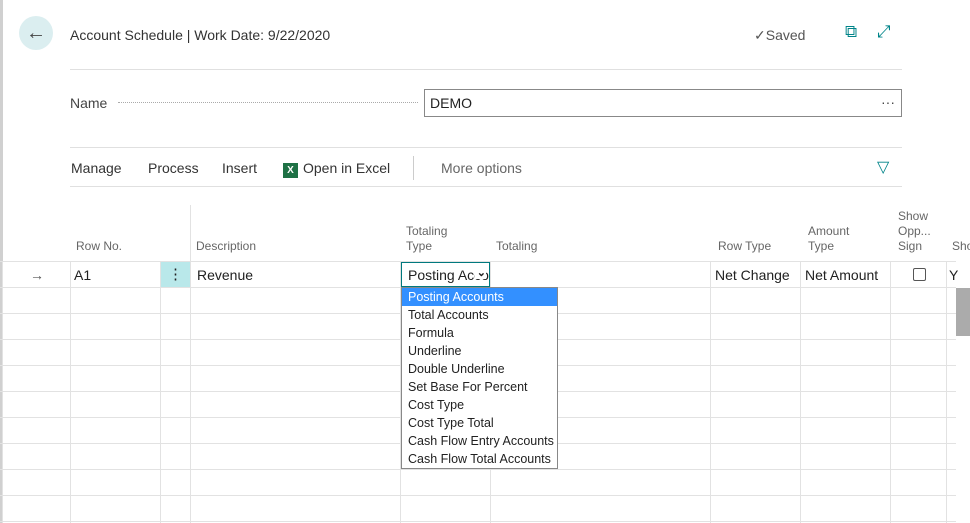 This screenshot has width=970, height=523. Describe the element at coordinates (479, 423) in the screenshot. I see `dropdown-option: Cost Type Total` at that location.